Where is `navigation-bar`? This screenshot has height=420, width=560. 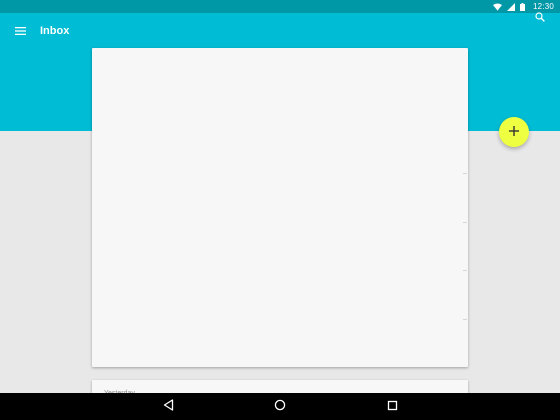 navigation-bar is located at coordinates (280, 406).